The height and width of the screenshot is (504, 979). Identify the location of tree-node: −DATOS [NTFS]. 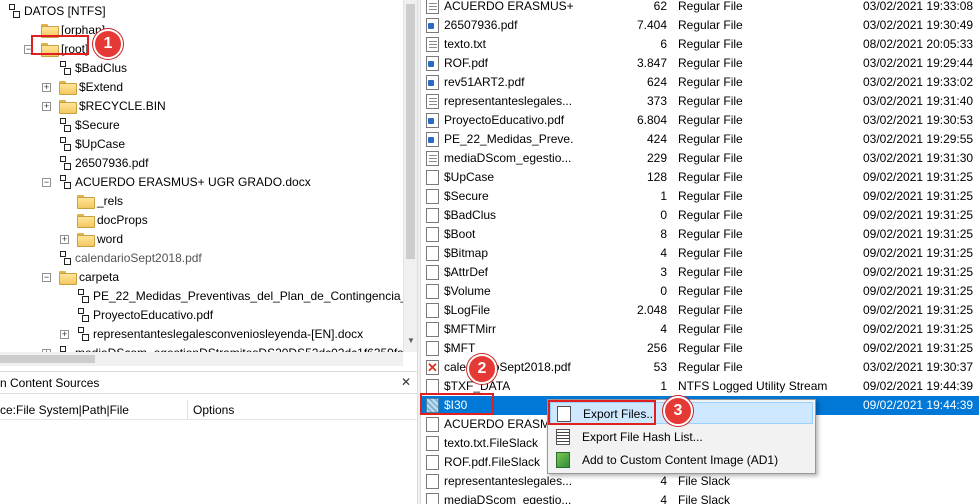
(201, 11).